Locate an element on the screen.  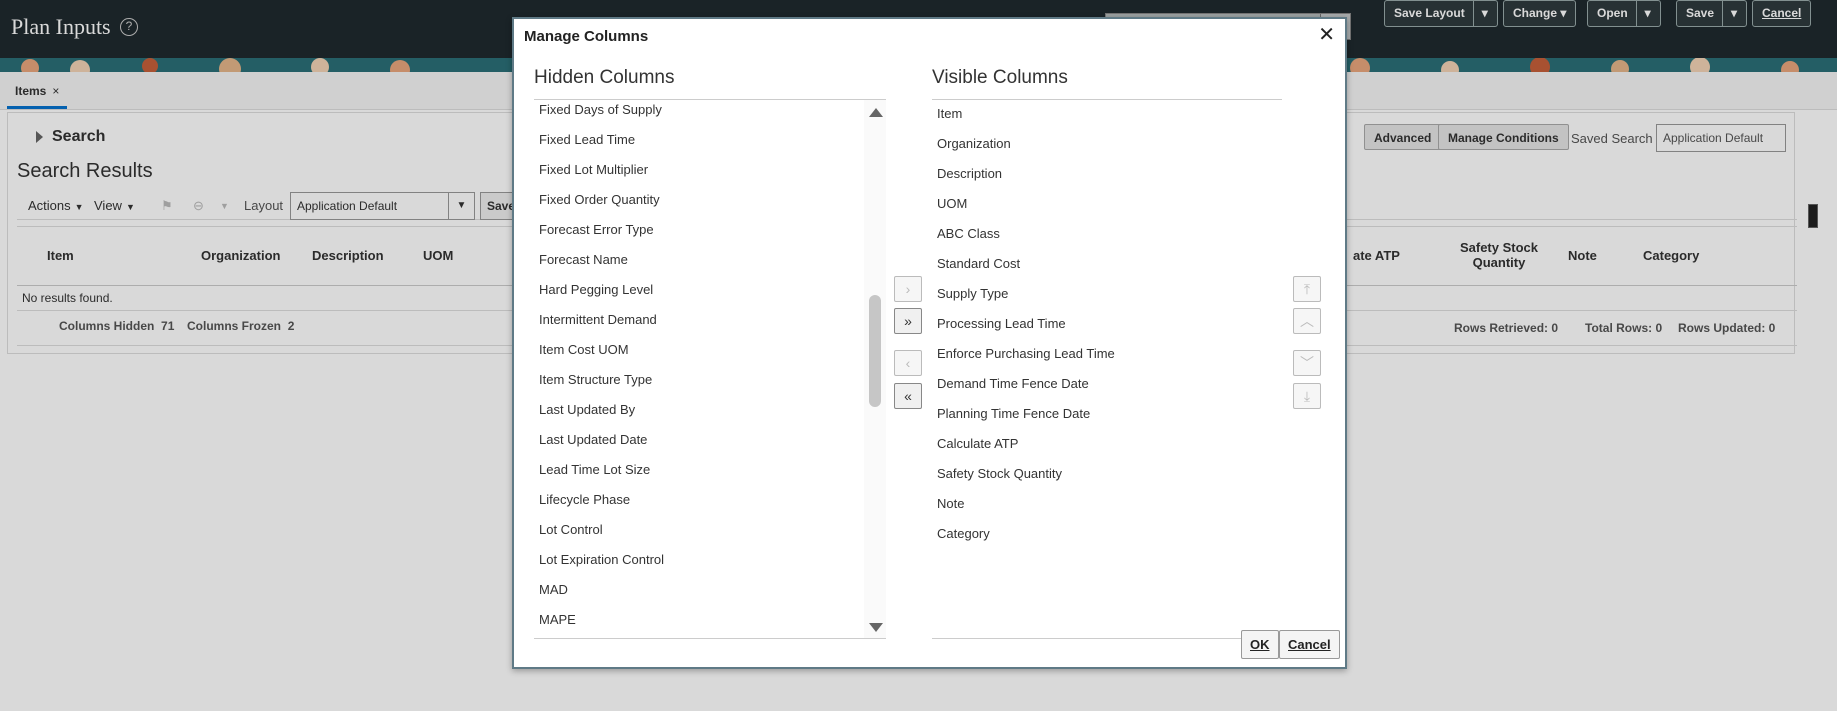
list-item: Note is located at coordinates (950, 503).